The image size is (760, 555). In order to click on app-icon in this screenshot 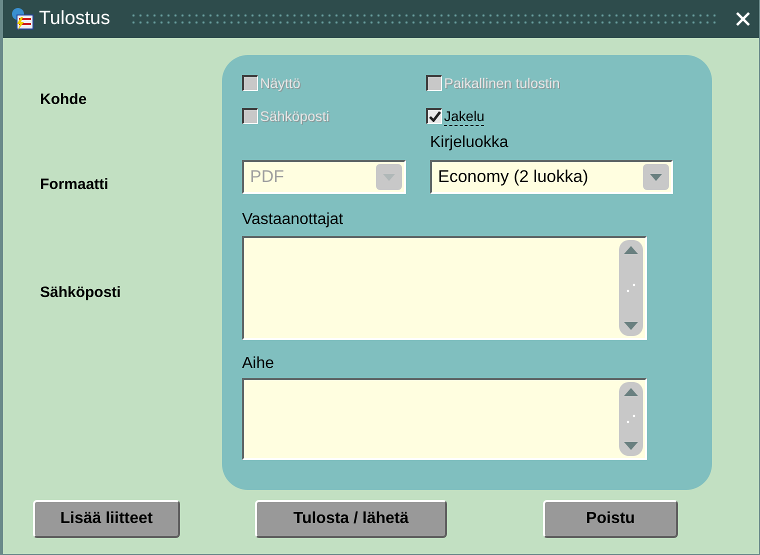, I will do `click(23, 19)`.